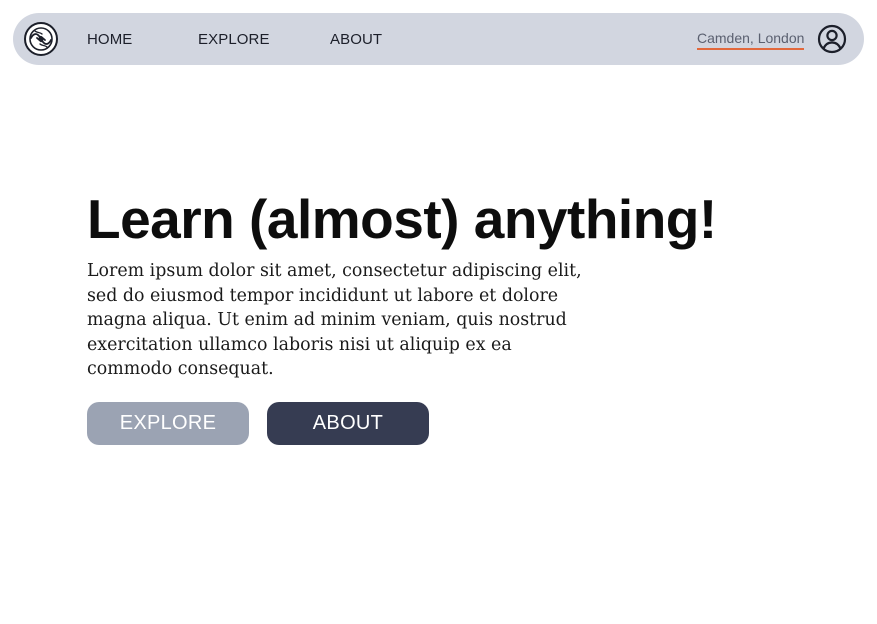 The image size is (877, 624). I want to click on navbar: HOME EXPLORE ABOUT Camden, London, so click(438, 39).